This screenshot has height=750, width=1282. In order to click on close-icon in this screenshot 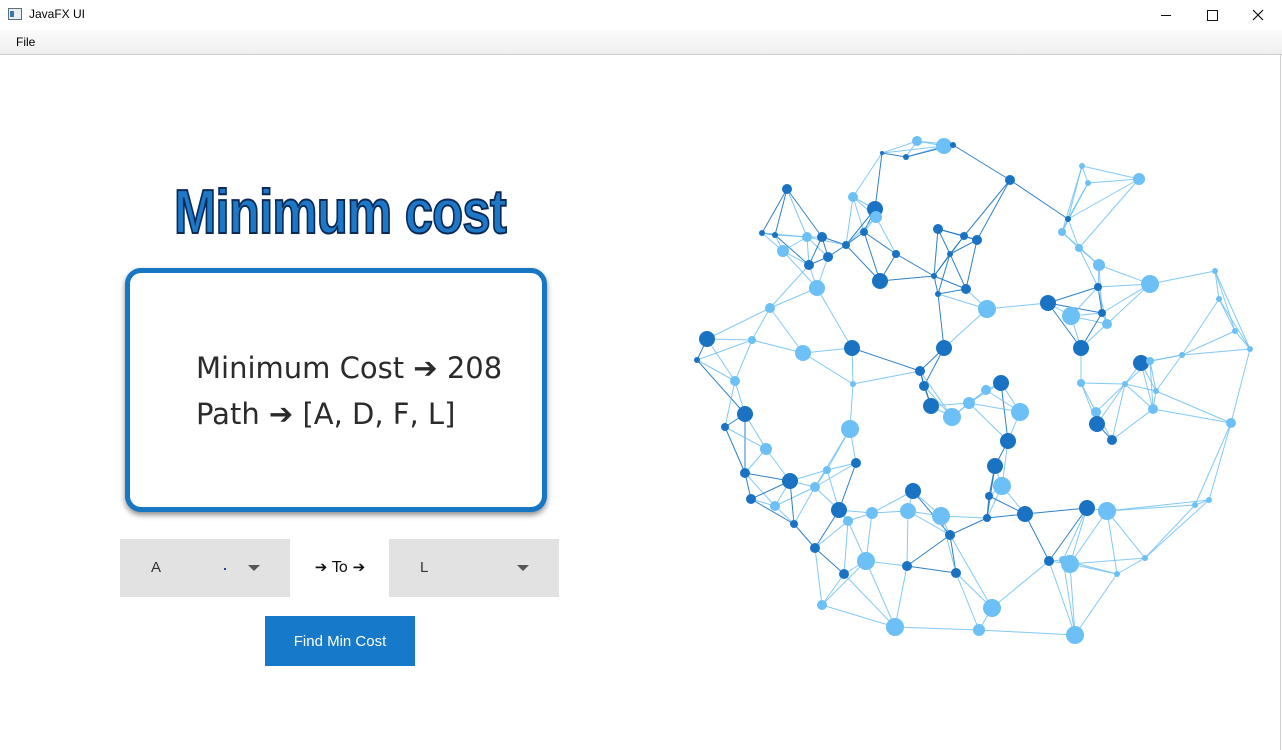, I will do `click(1258, 15)`.